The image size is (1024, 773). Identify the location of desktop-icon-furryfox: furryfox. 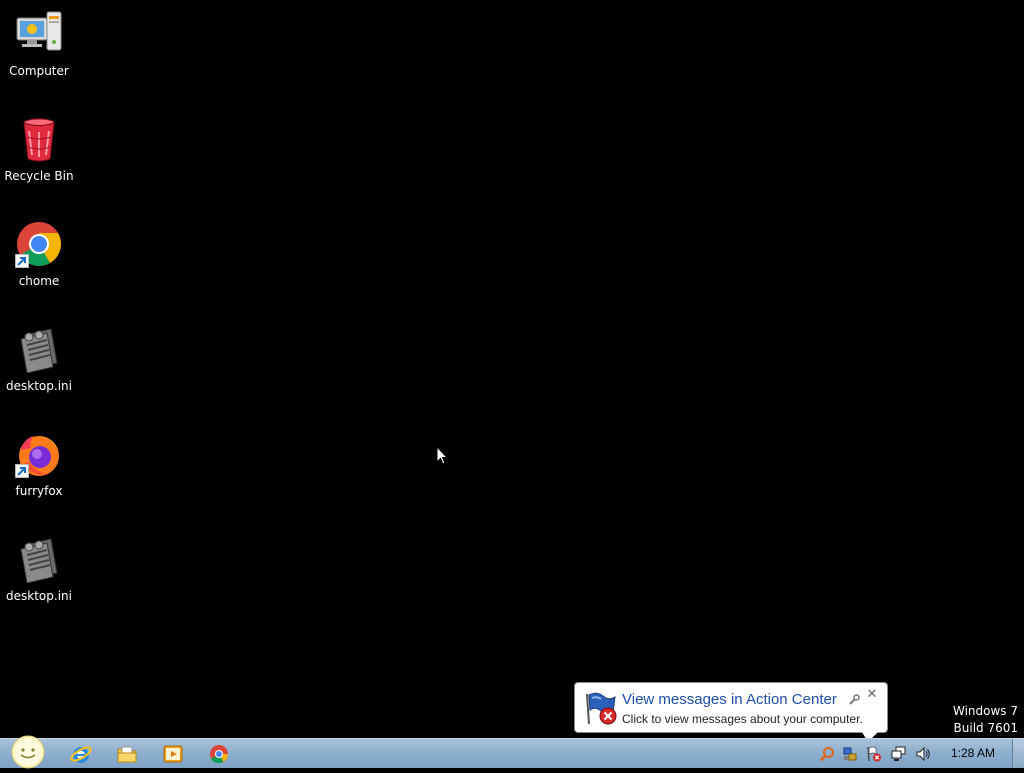
(39, 472).